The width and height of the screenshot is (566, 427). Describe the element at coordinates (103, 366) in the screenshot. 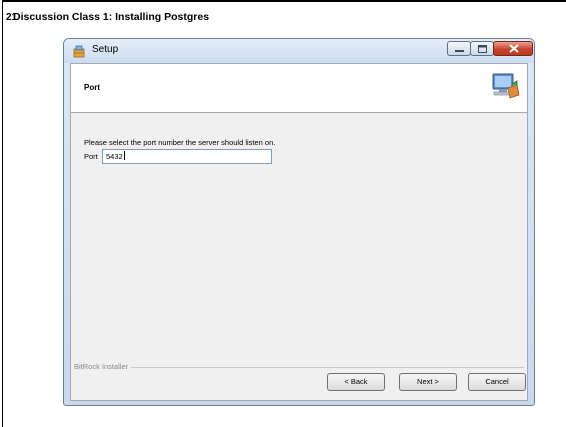

I see `brand-label: BitRock Installer` at that location.